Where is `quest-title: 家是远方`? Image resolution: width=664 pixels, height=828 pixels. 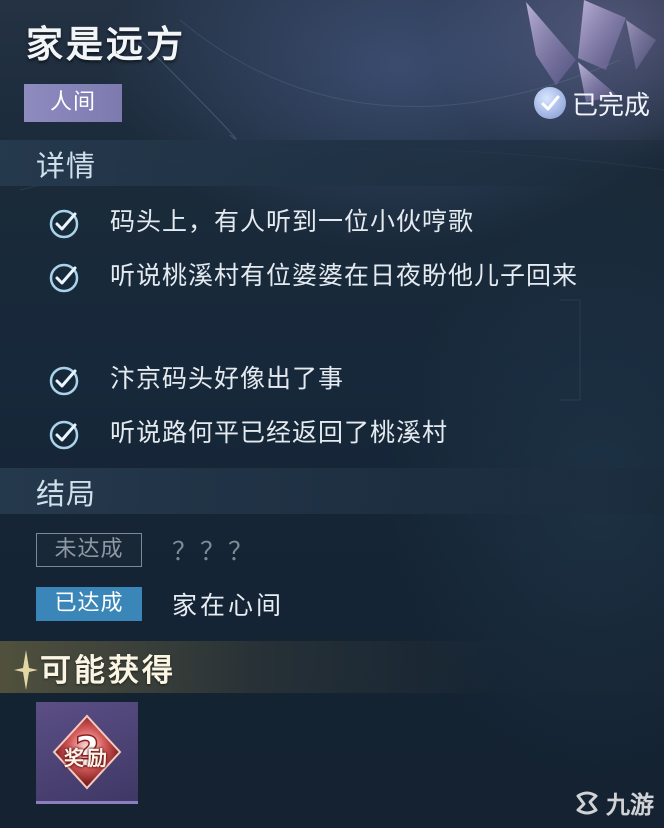 quest-title: 家是远方 is located at coordinates (106, 44).